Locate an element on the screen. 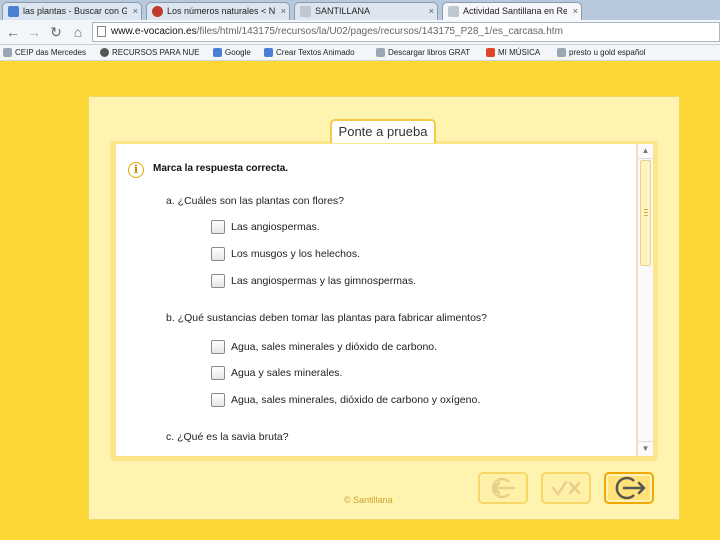  forward-arrow-icon: → is located at coordinates (34, 32).